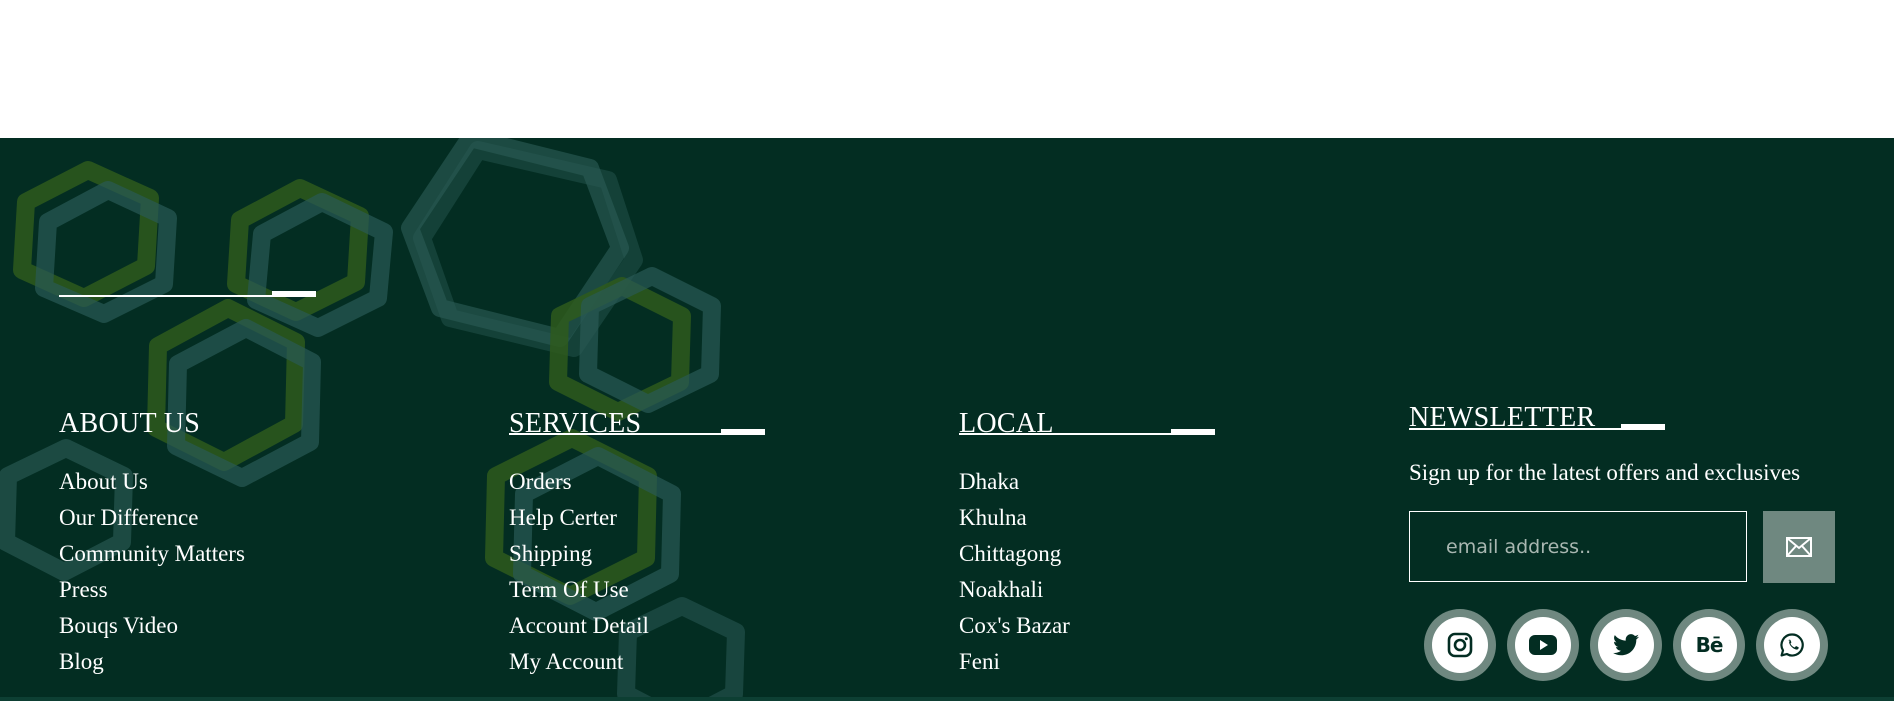 The height and width of the screenshot is (701, 1894). Describe the element at coordinates (1014, 554) in the screenshot. I see `local-link-chittagong: Chittagong` at that location.